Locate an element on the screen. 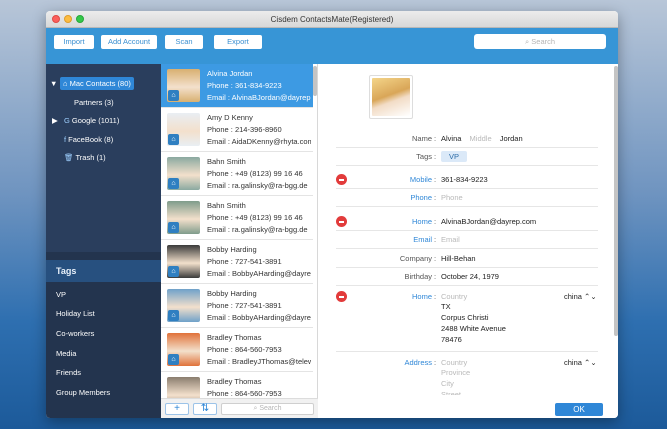  country-select: china ⌃⌄ is located at coordinates (580, 296).